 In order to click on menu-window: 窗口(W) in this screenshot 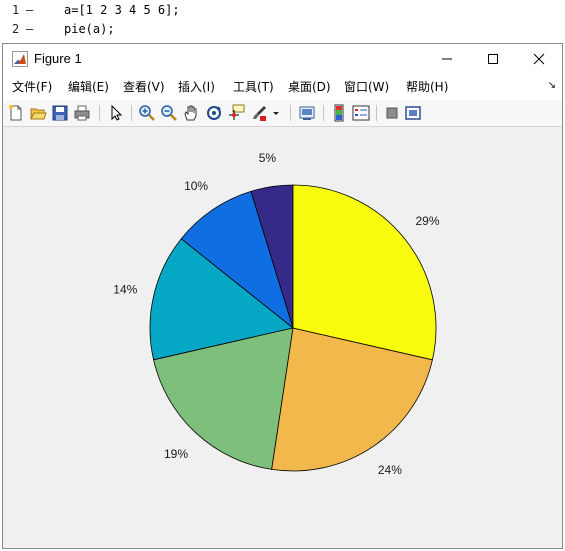, I will do `click(366, 87)`.